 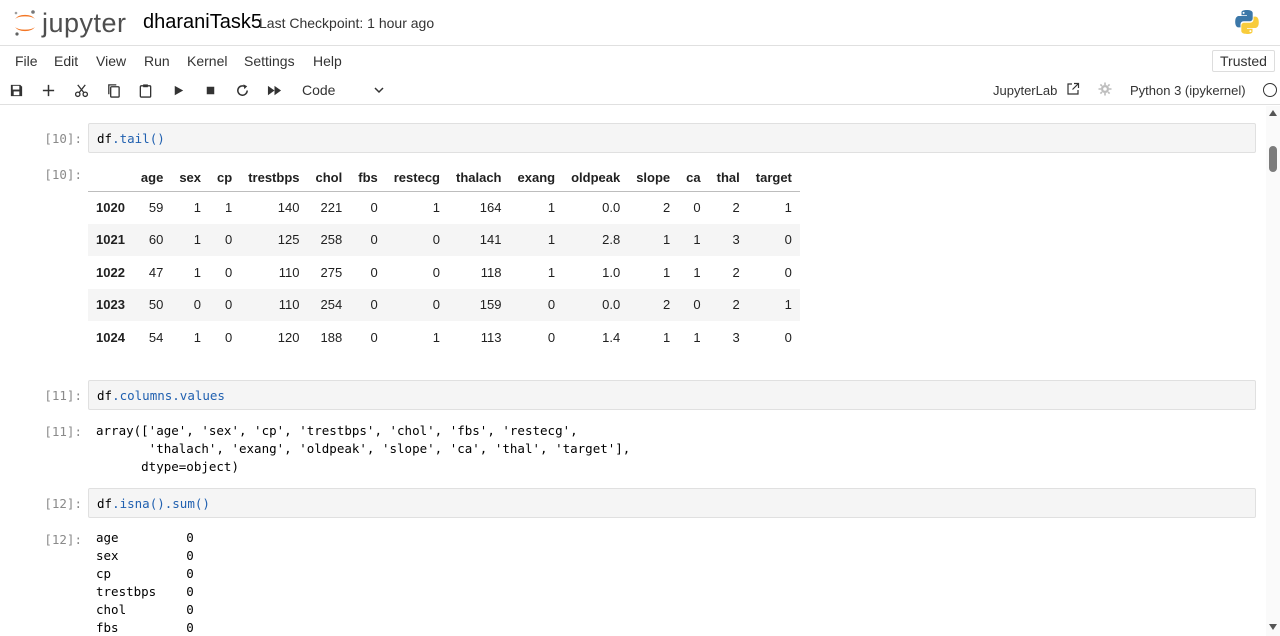 I want to click on menu-view: View, so click(x=111, y=61).